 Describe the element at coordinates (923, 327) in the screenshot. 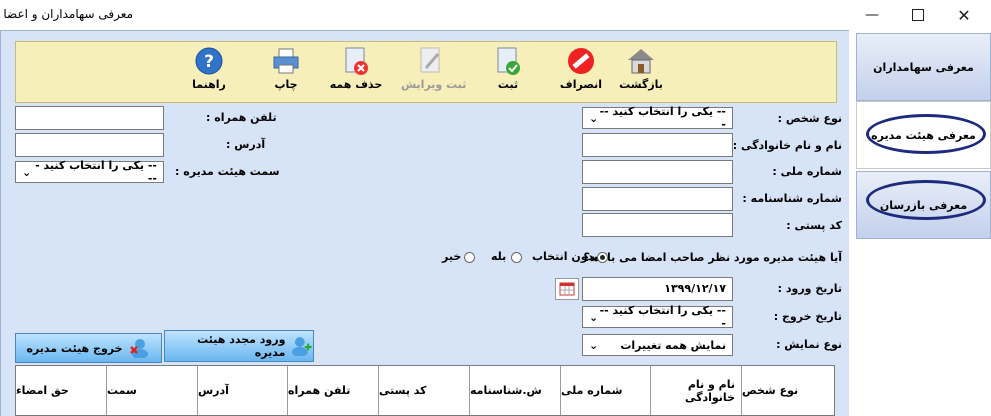

I see `nav-empty-area` at that location.